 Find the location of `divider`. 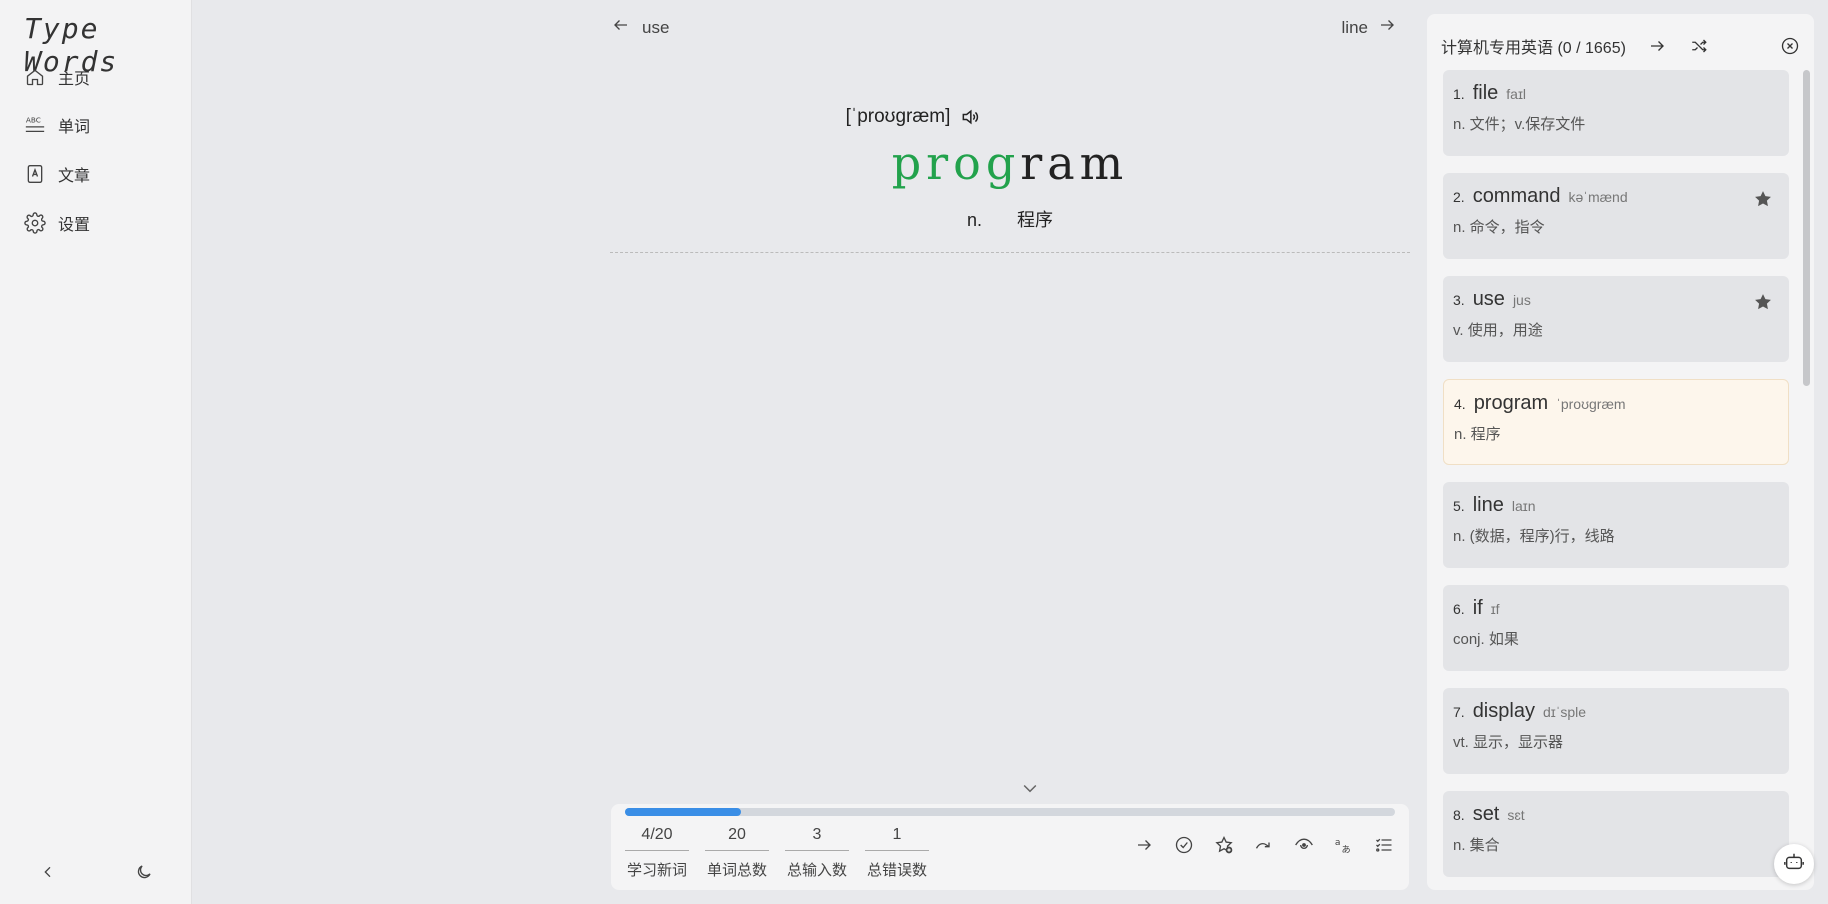

divider is located at coordinates (1010, 252).